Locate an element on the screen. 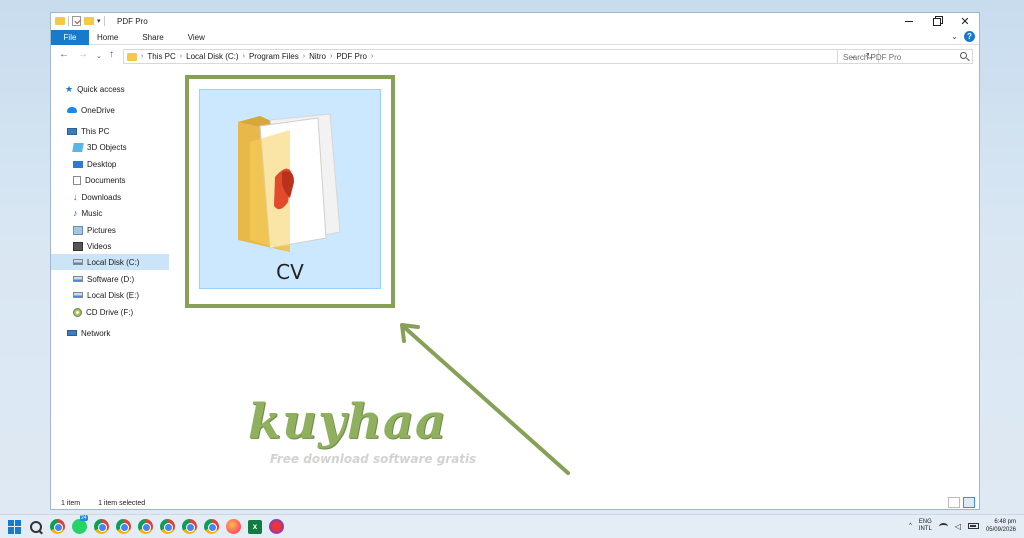  tab-home: Home is located at coordinates (107, 37).